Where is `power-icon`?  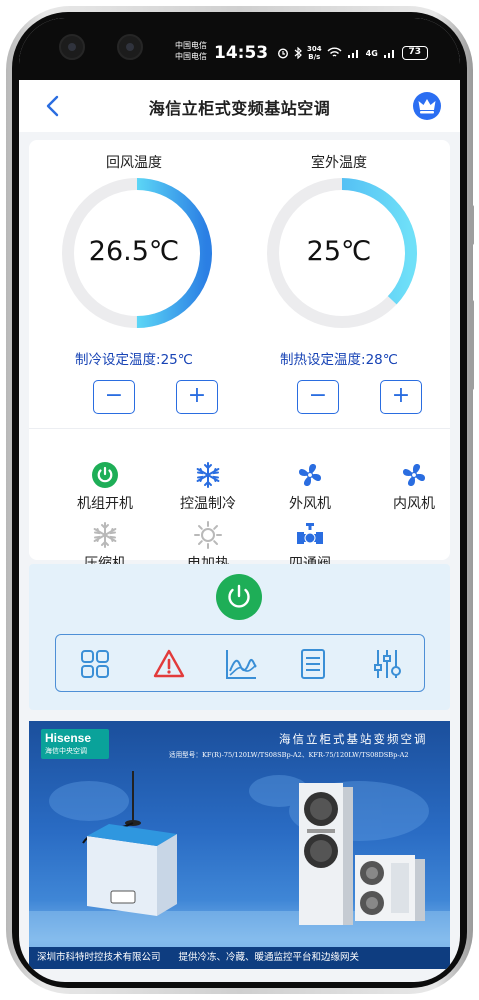 power-icon is located at coordinates (239, 596).